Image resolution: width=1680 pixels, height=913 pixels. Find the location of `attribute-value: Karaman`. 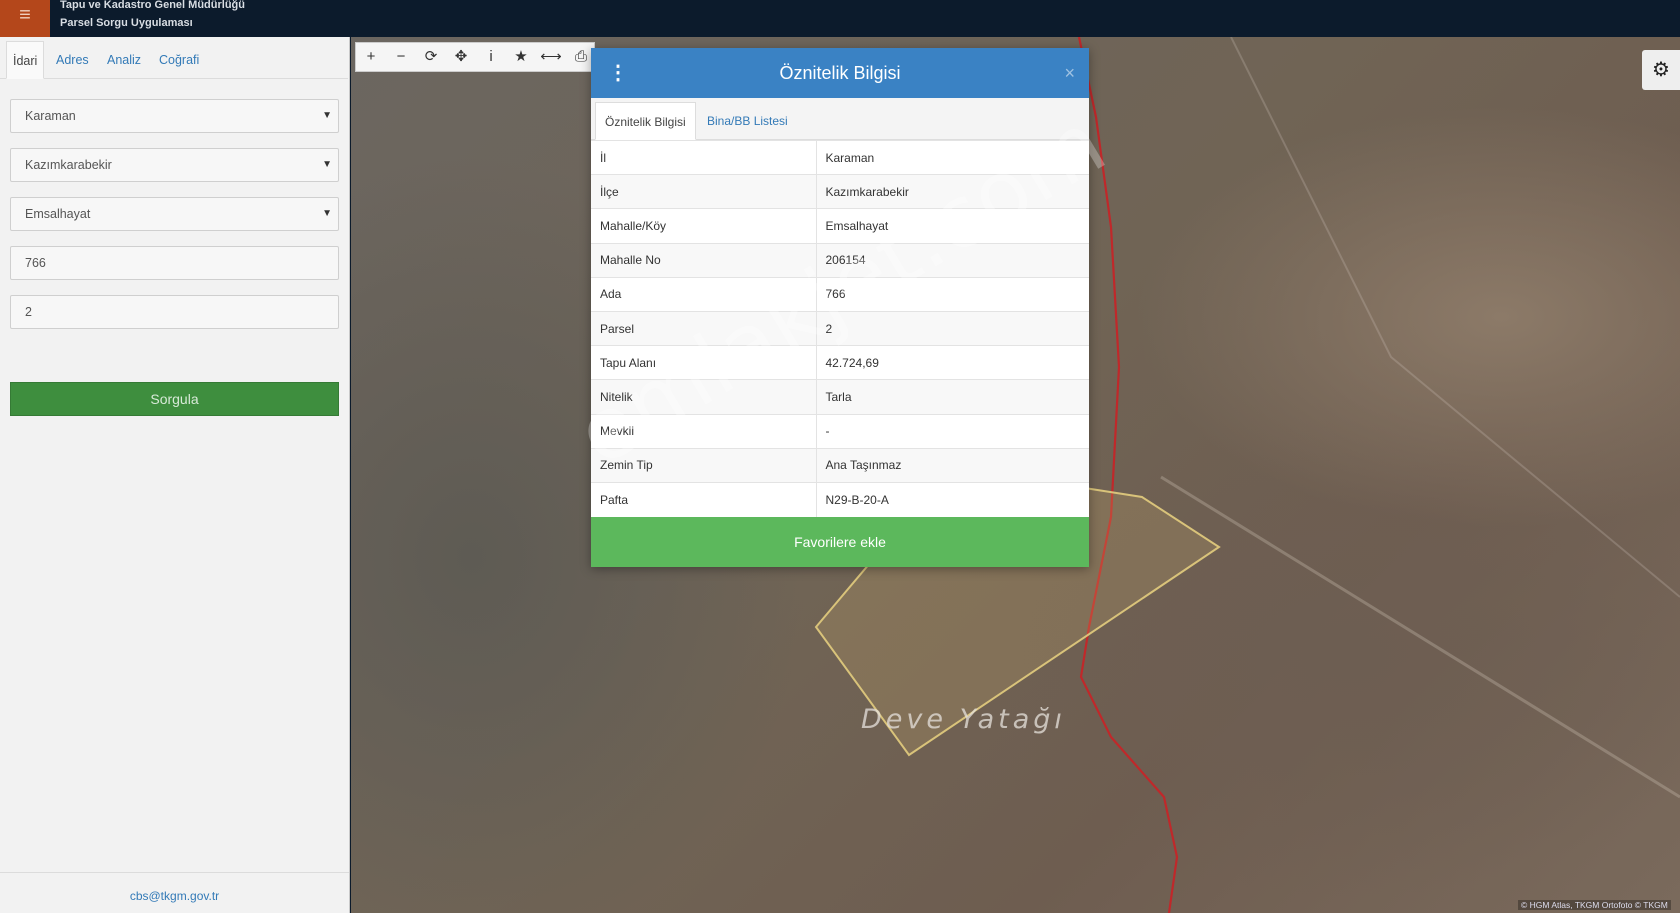

attribute-value: Karaman is located at coordinates (952, 157).